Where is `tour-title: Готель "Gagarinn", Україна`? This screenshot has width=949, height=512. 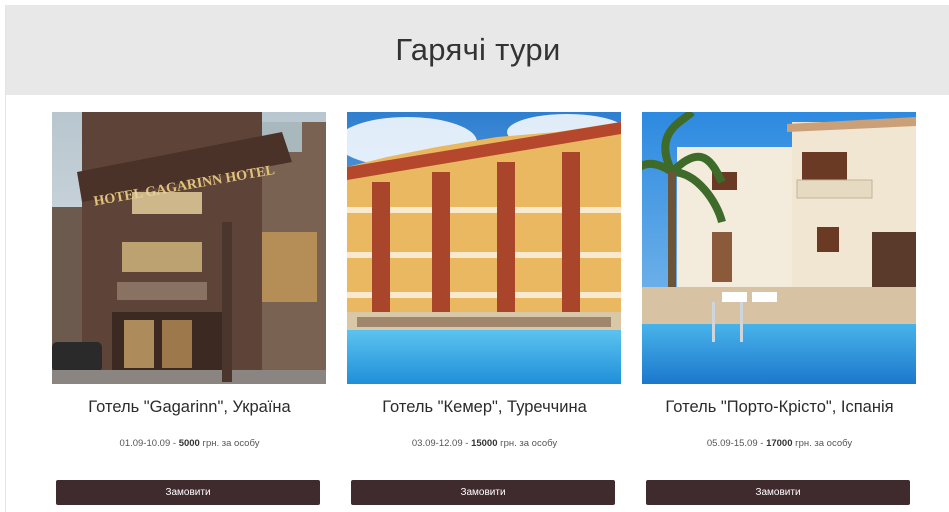
tour-title: Готель "Gagarinn", Україна is located at coordinates (189, 407).